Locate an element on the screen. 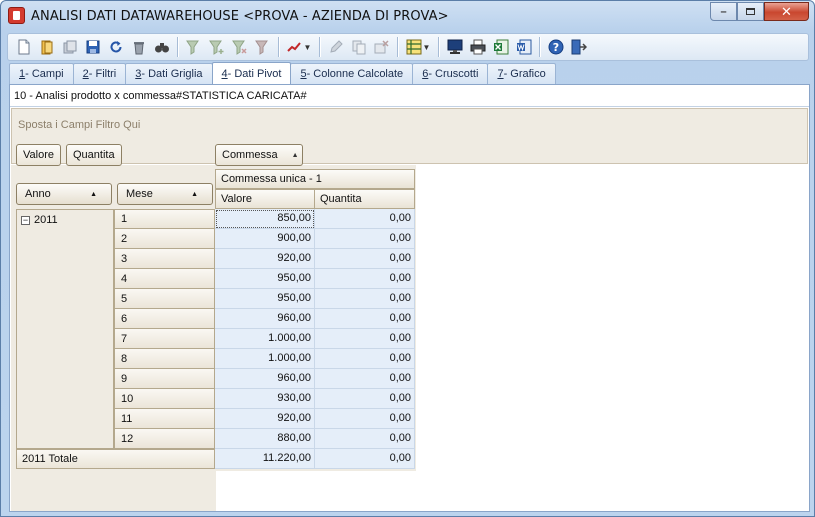 The image size is (815, 517). copy-button is located at coordinates (358, 47).